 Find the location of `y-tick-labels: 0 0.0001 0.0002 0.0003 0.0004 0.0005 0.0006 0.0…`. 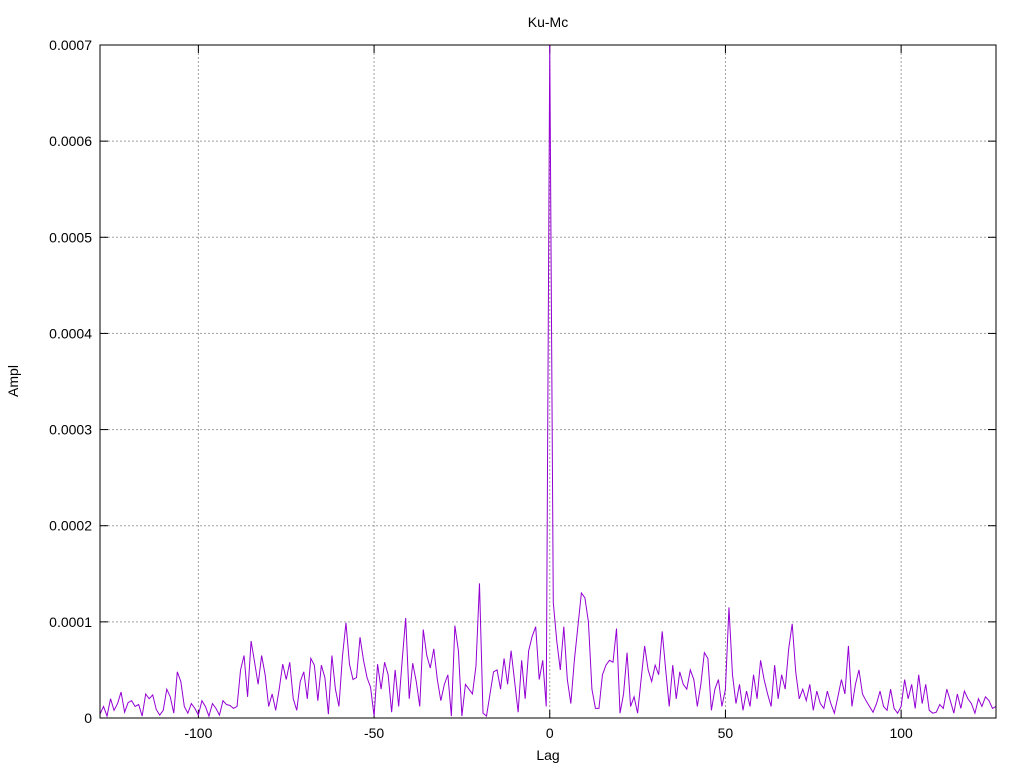

y-tick-labels: 0 0.0001 0.0002 0.0003 0.0004 0.0005 0.0006 0.0… is located at coordinates (70, 381).